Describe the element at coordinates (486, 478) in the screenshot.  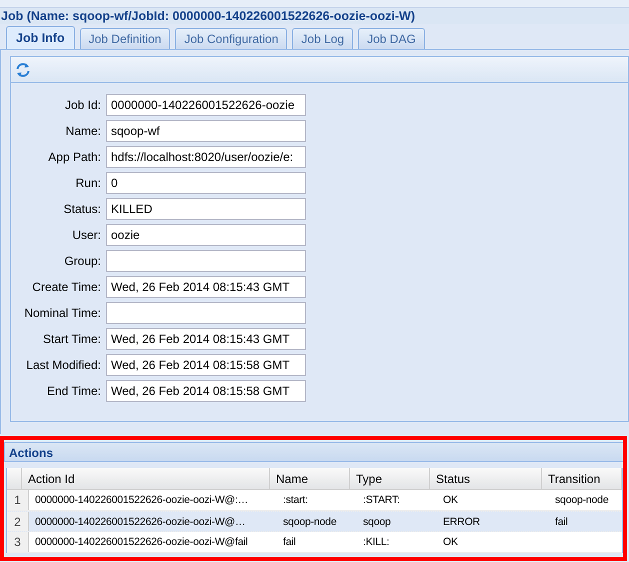
I see `column-header: Status` at that location.